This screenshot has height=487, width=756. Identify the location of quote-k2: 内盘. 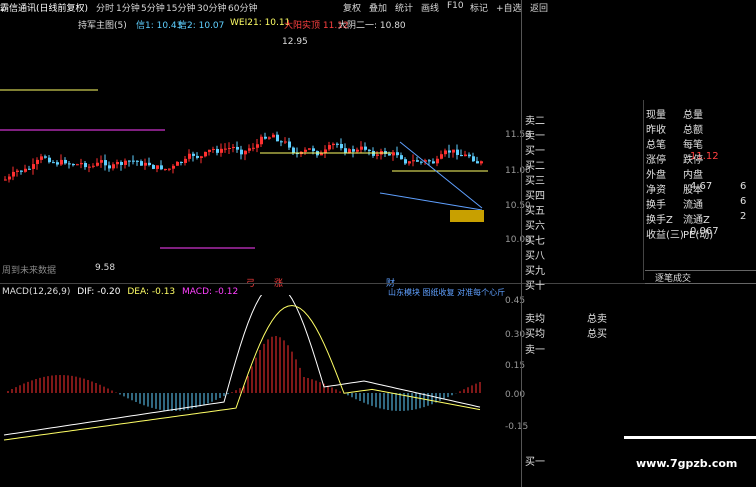
(693, 175).